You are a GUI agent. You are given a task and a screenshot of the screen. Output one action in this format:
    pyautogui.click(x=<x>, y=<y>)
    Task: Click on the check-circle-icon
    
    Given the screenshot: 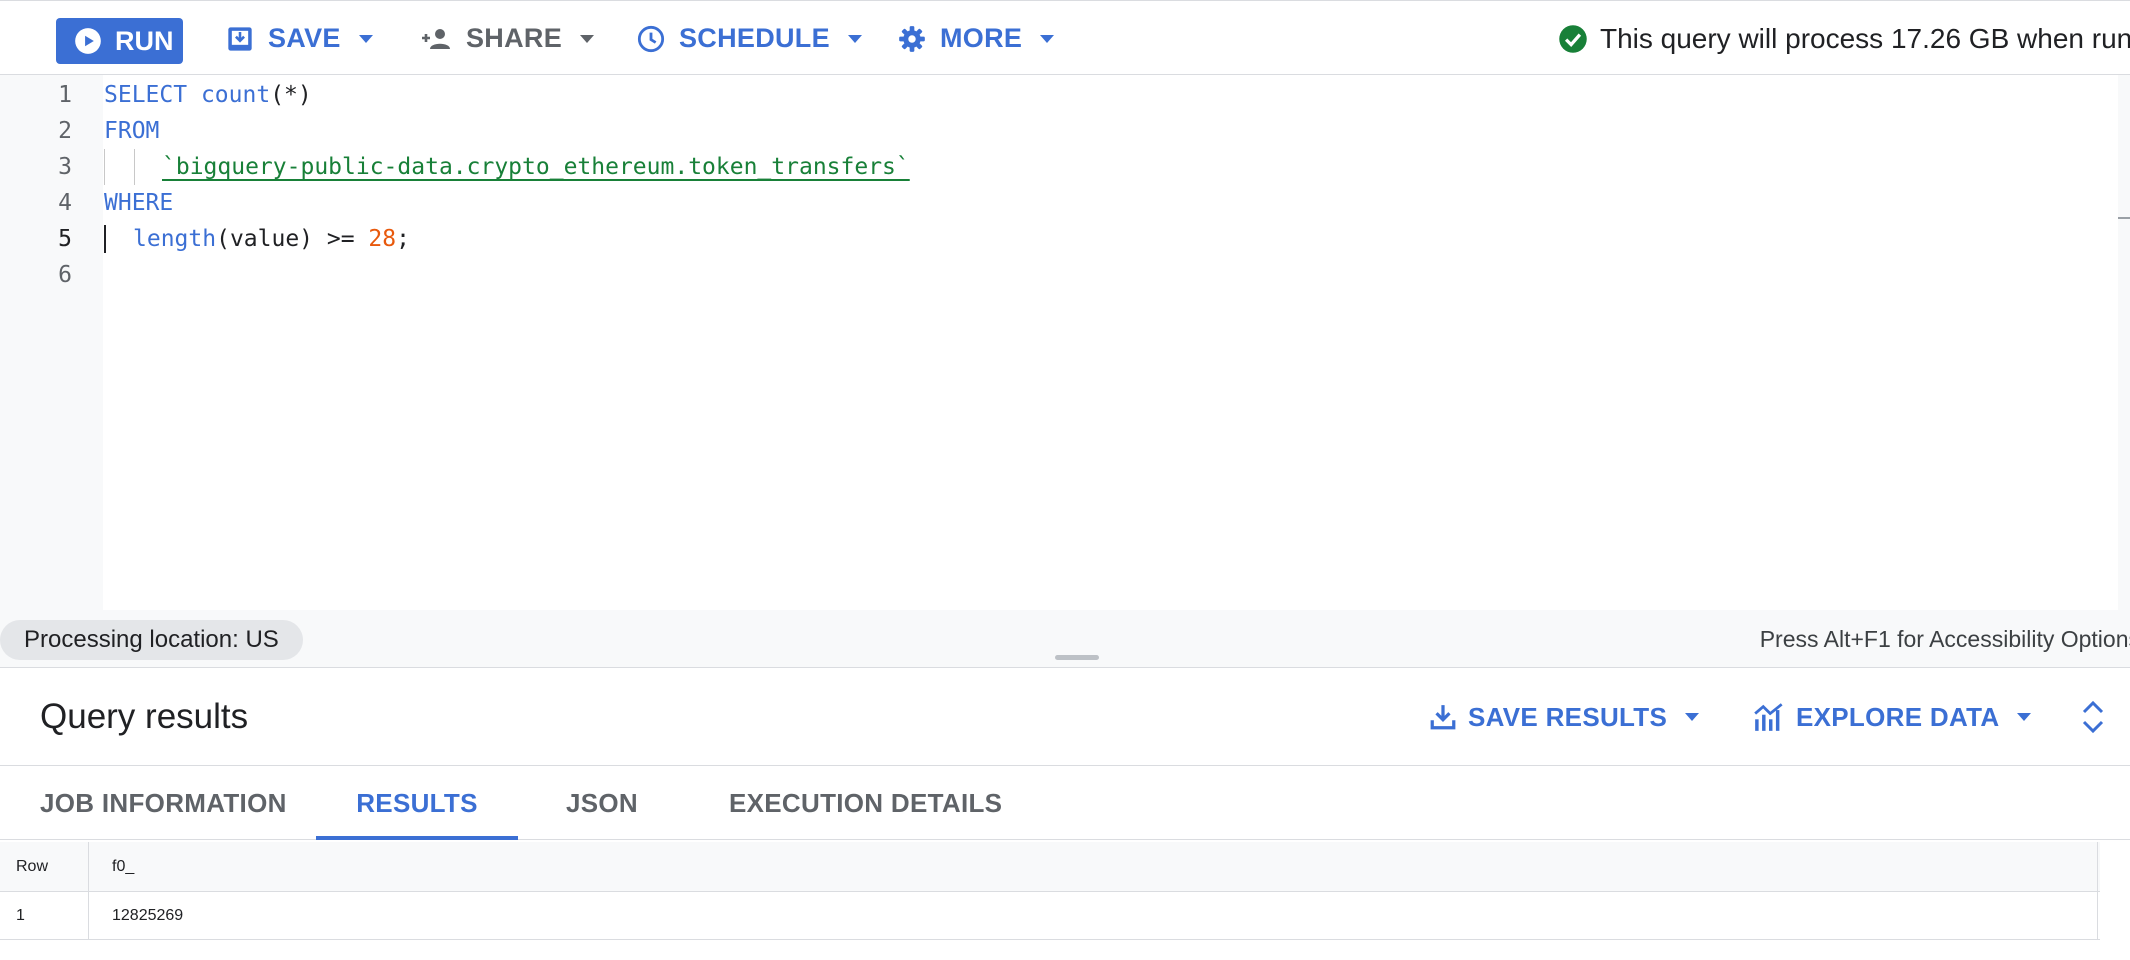 What is the action you would take?
    pyautogui.click(x=1573, y=38)
    